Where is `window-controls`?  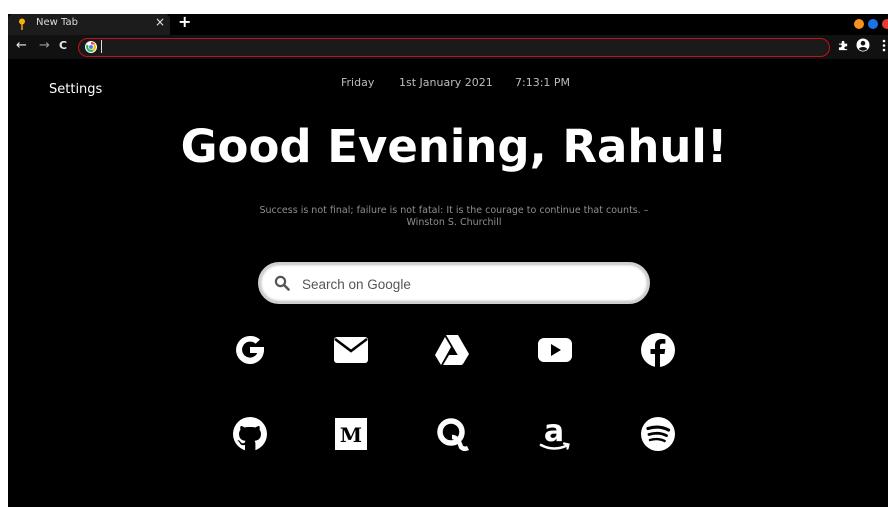 window-controls is located at coordinates (871, 24).